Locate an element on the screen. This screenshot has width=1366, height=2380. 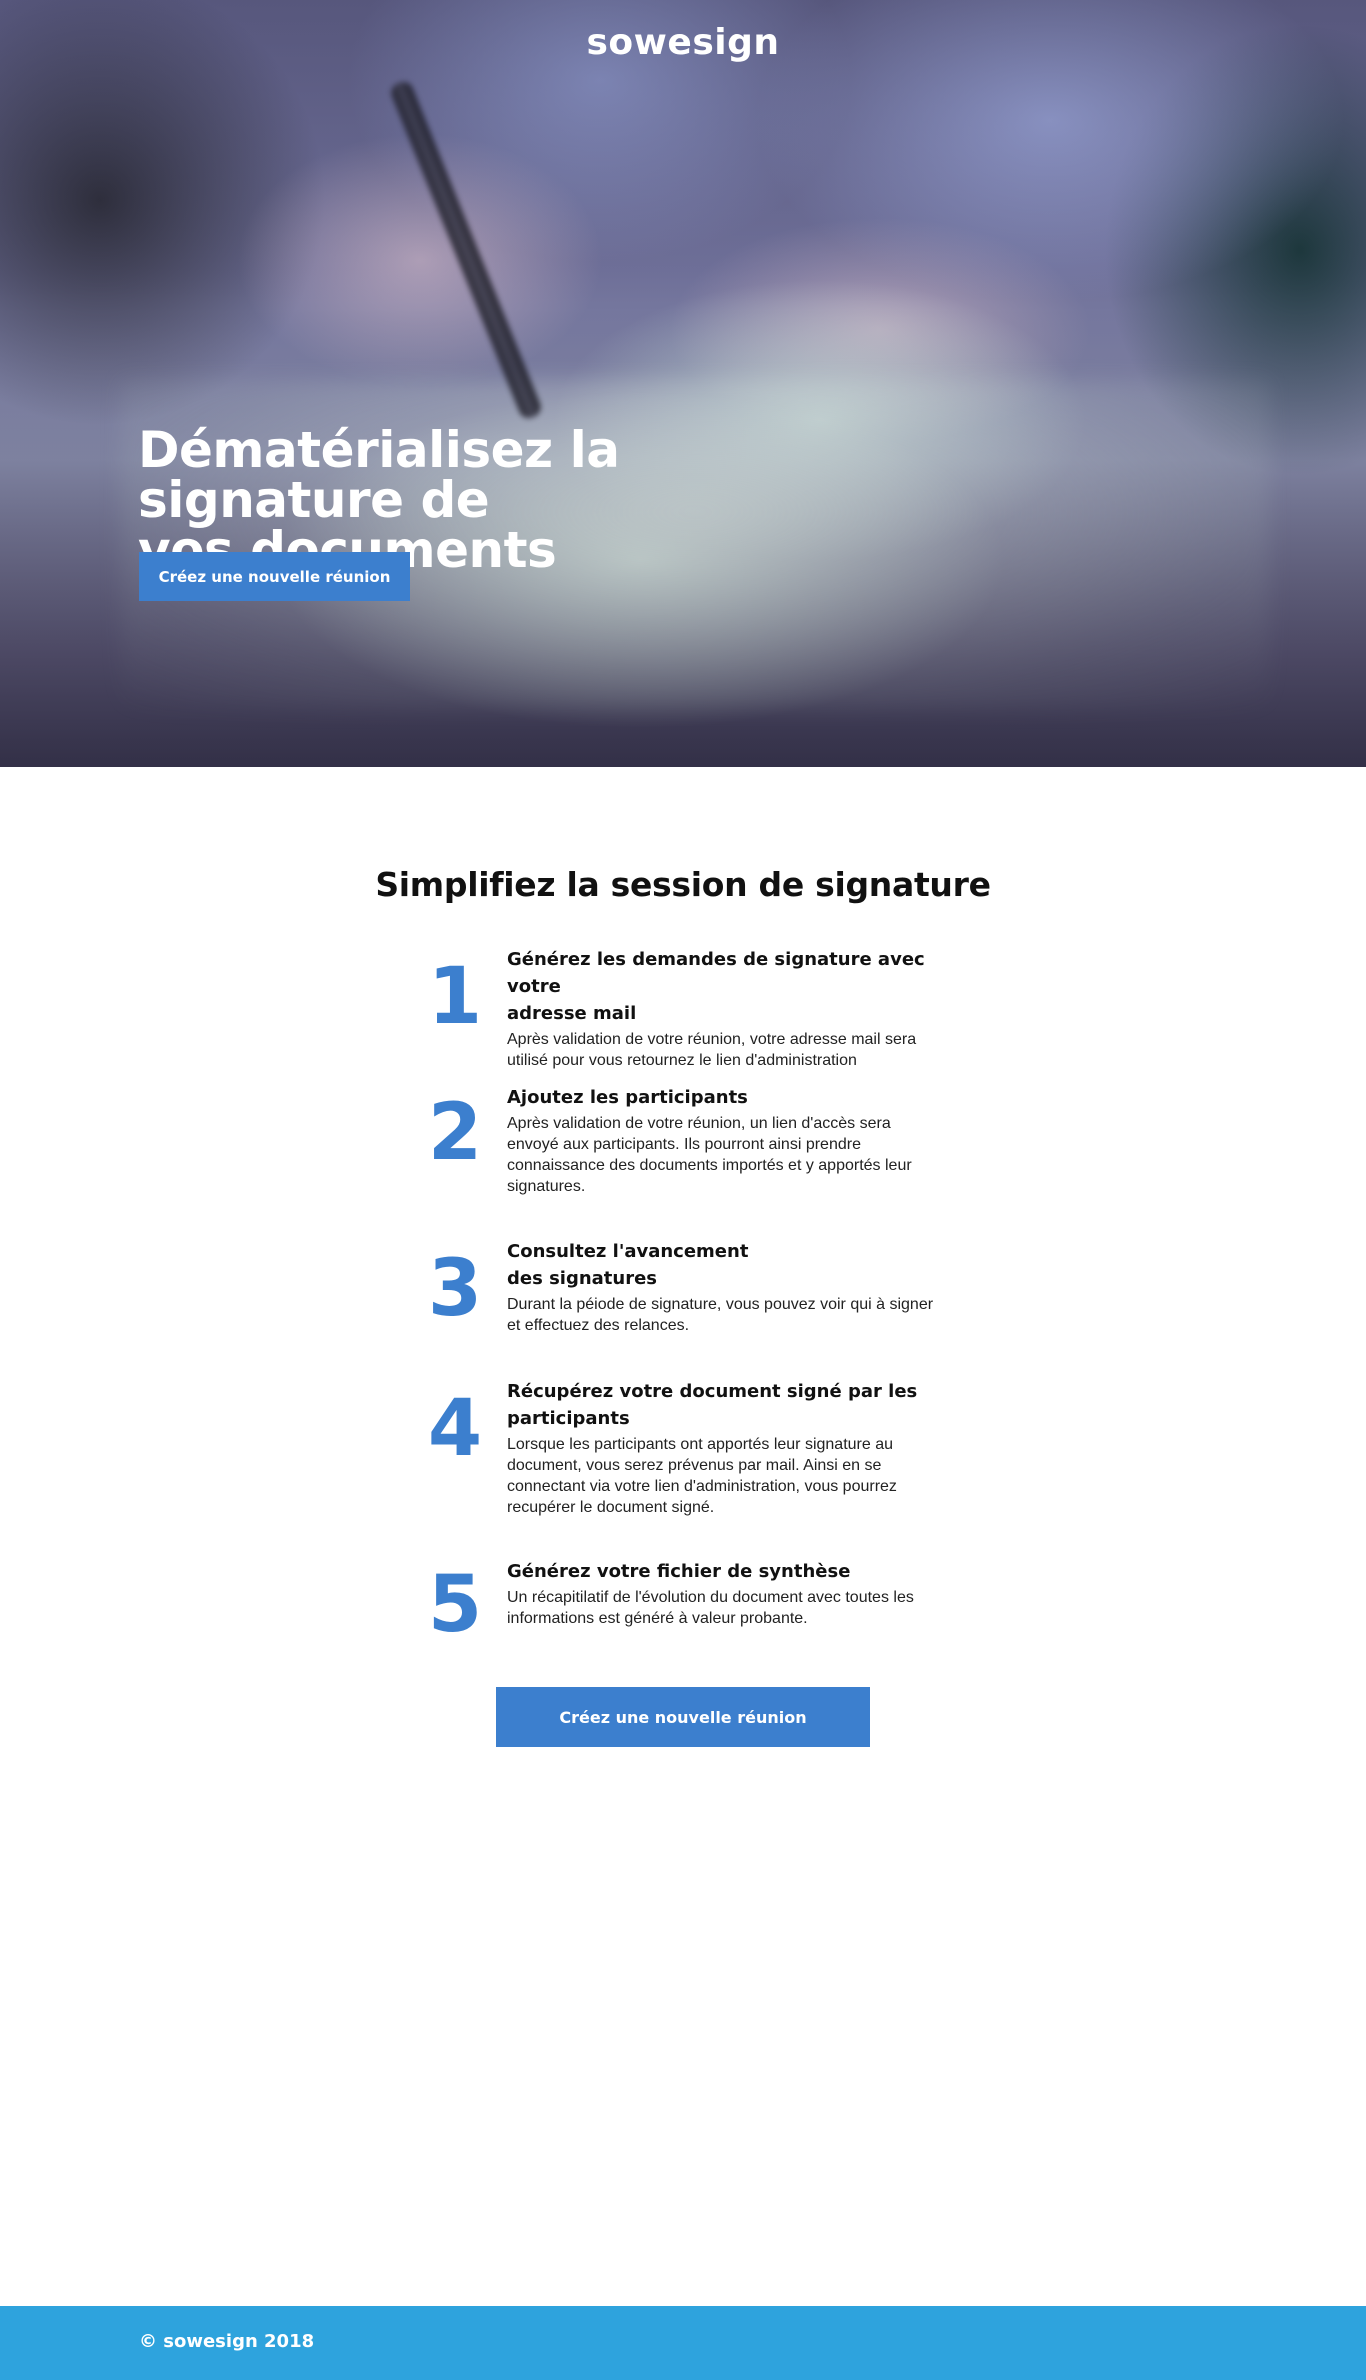
step-number: 1 is located at coordinates (455, 997).